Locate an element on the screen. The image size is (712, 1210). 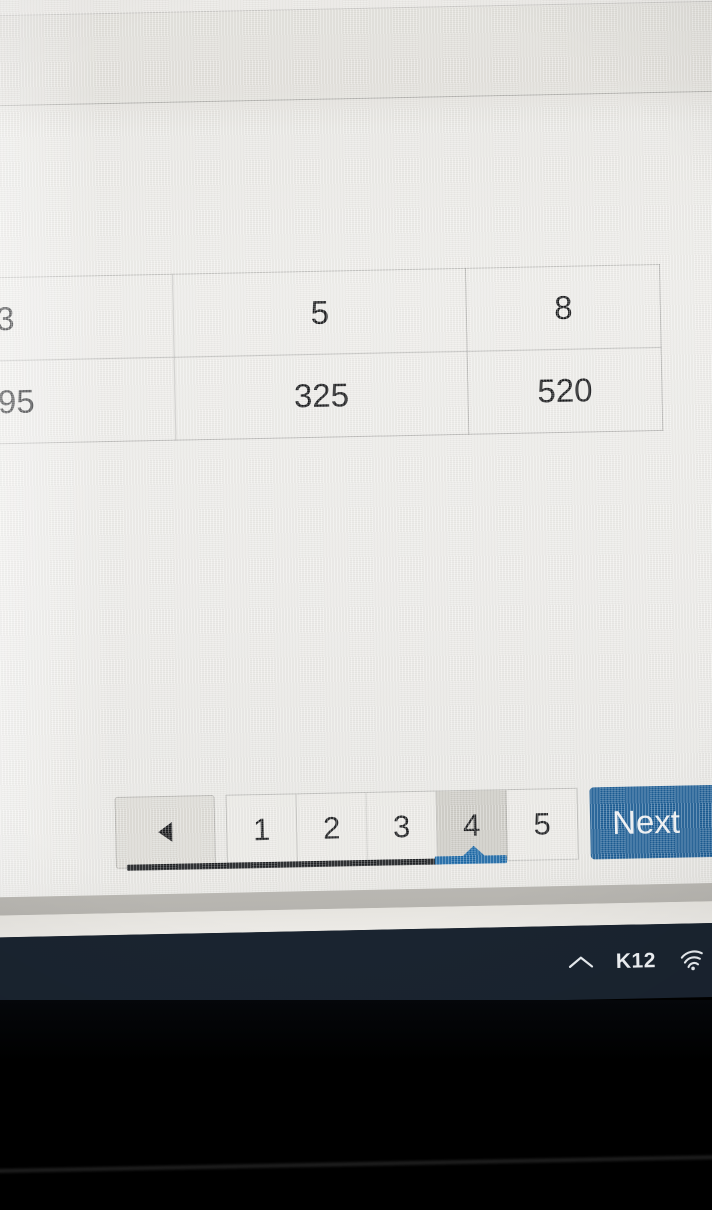
next-button: Next is located at coordinates (650, 822).